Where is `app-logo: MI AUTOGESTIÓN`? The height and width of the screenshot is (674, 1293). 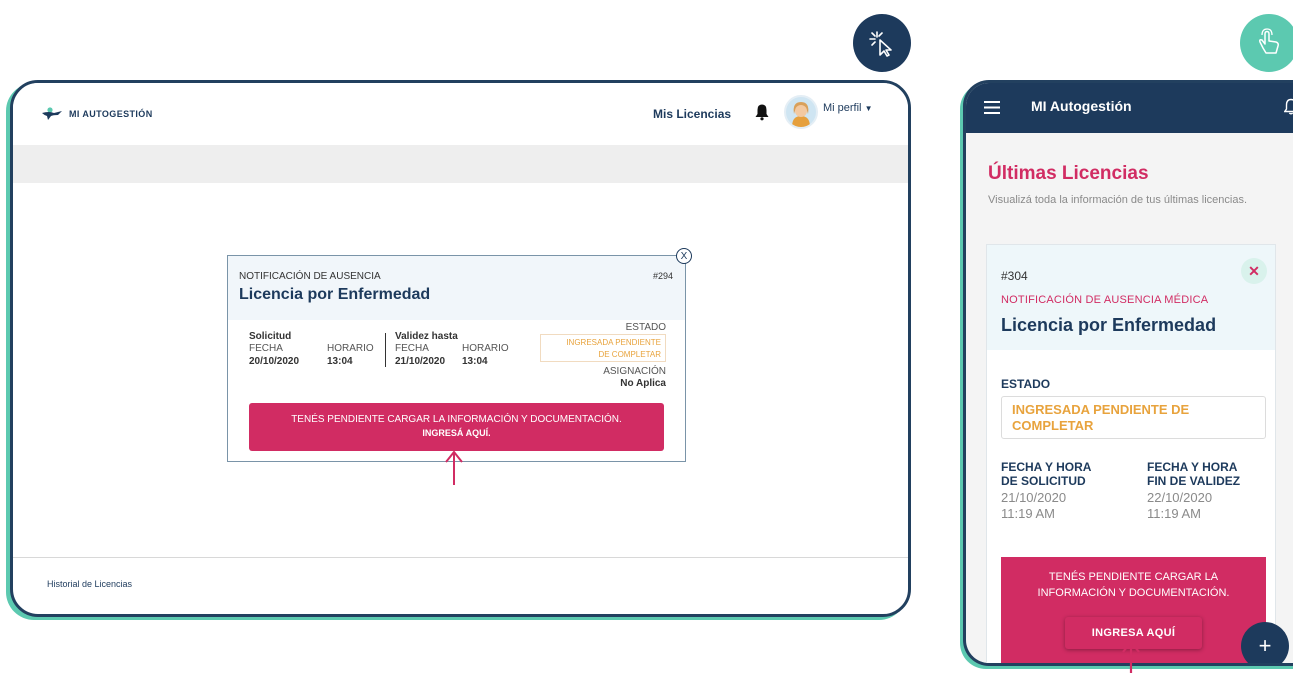 app-logo: MI AUTOGESTIÓN is located at coordinates (97, 114).